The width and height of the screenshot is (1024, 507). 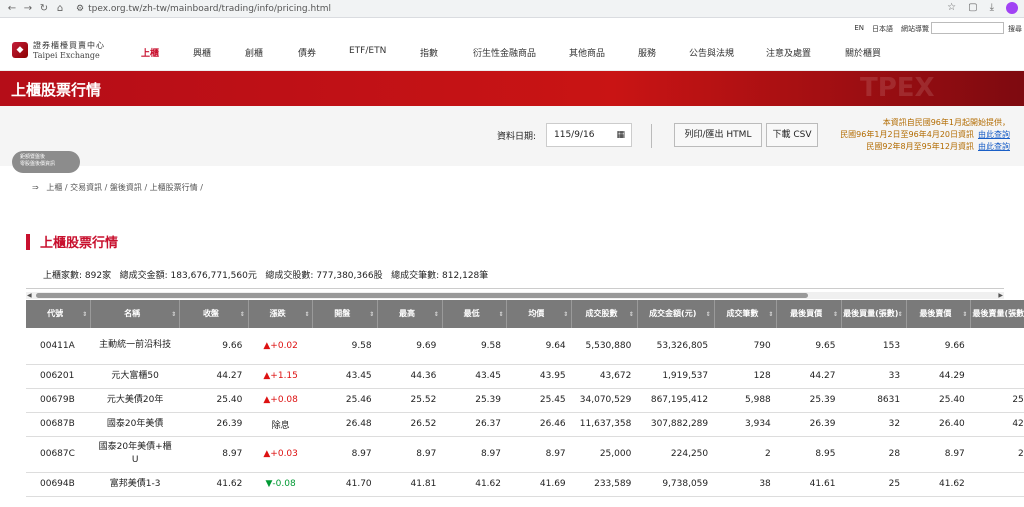 What do you see at coordinates (46, 162) in the screenshot?
I see `block-trade-quick-link: 鉅額暨盤後 零股盤後價資訊` at bounding box center [46, 162].